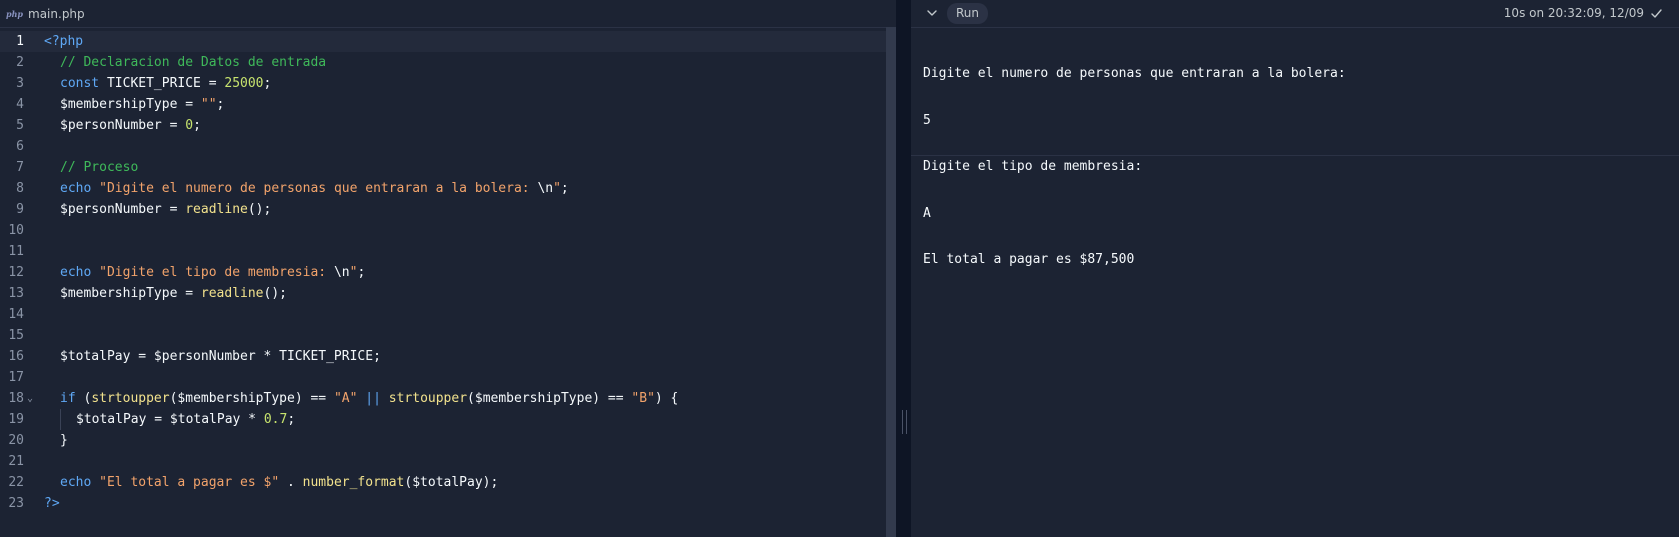  Describe the element at coordinates (60, 419) in the screenshot. I see `indent-guide` at that location.